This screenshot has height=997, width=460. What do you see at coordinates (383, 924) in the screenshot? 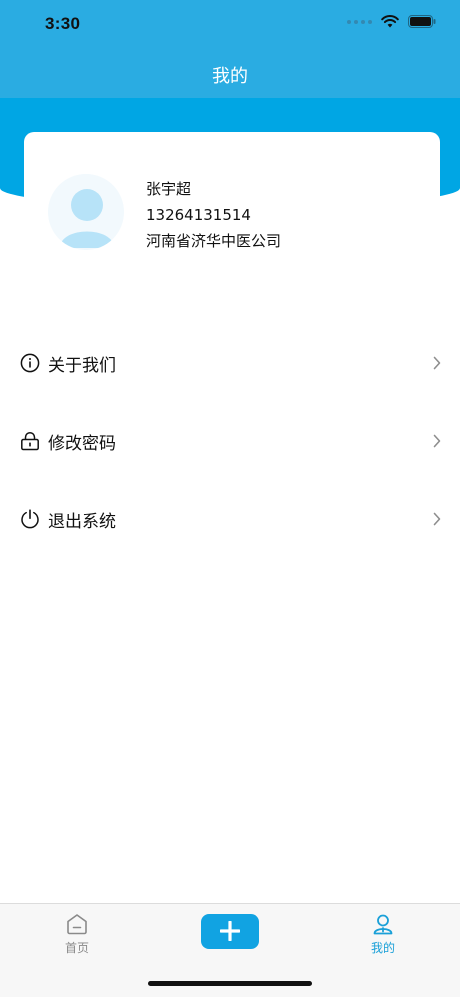
I see `user-icon` at bounding box center [383, 924].